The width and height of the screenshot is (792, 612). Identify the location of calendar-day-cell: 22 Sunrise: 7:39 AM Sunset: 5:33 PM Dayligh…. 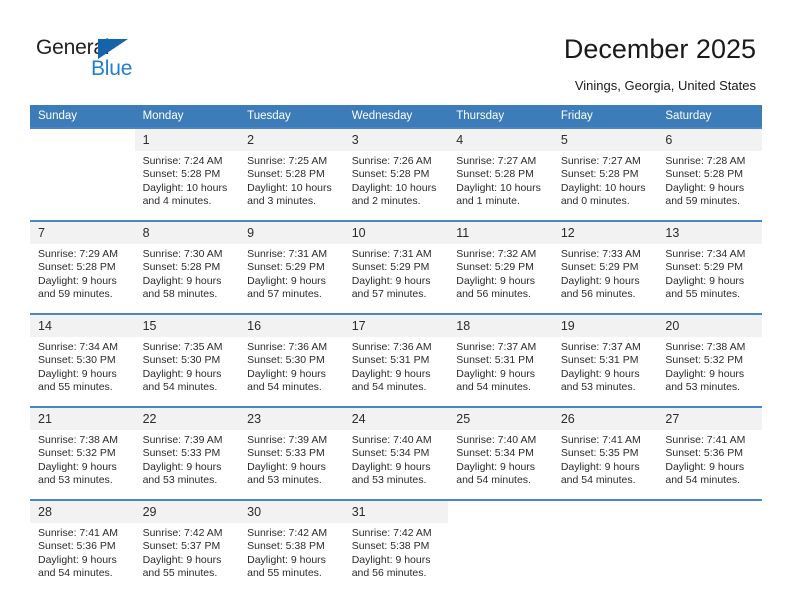
(187, 453).